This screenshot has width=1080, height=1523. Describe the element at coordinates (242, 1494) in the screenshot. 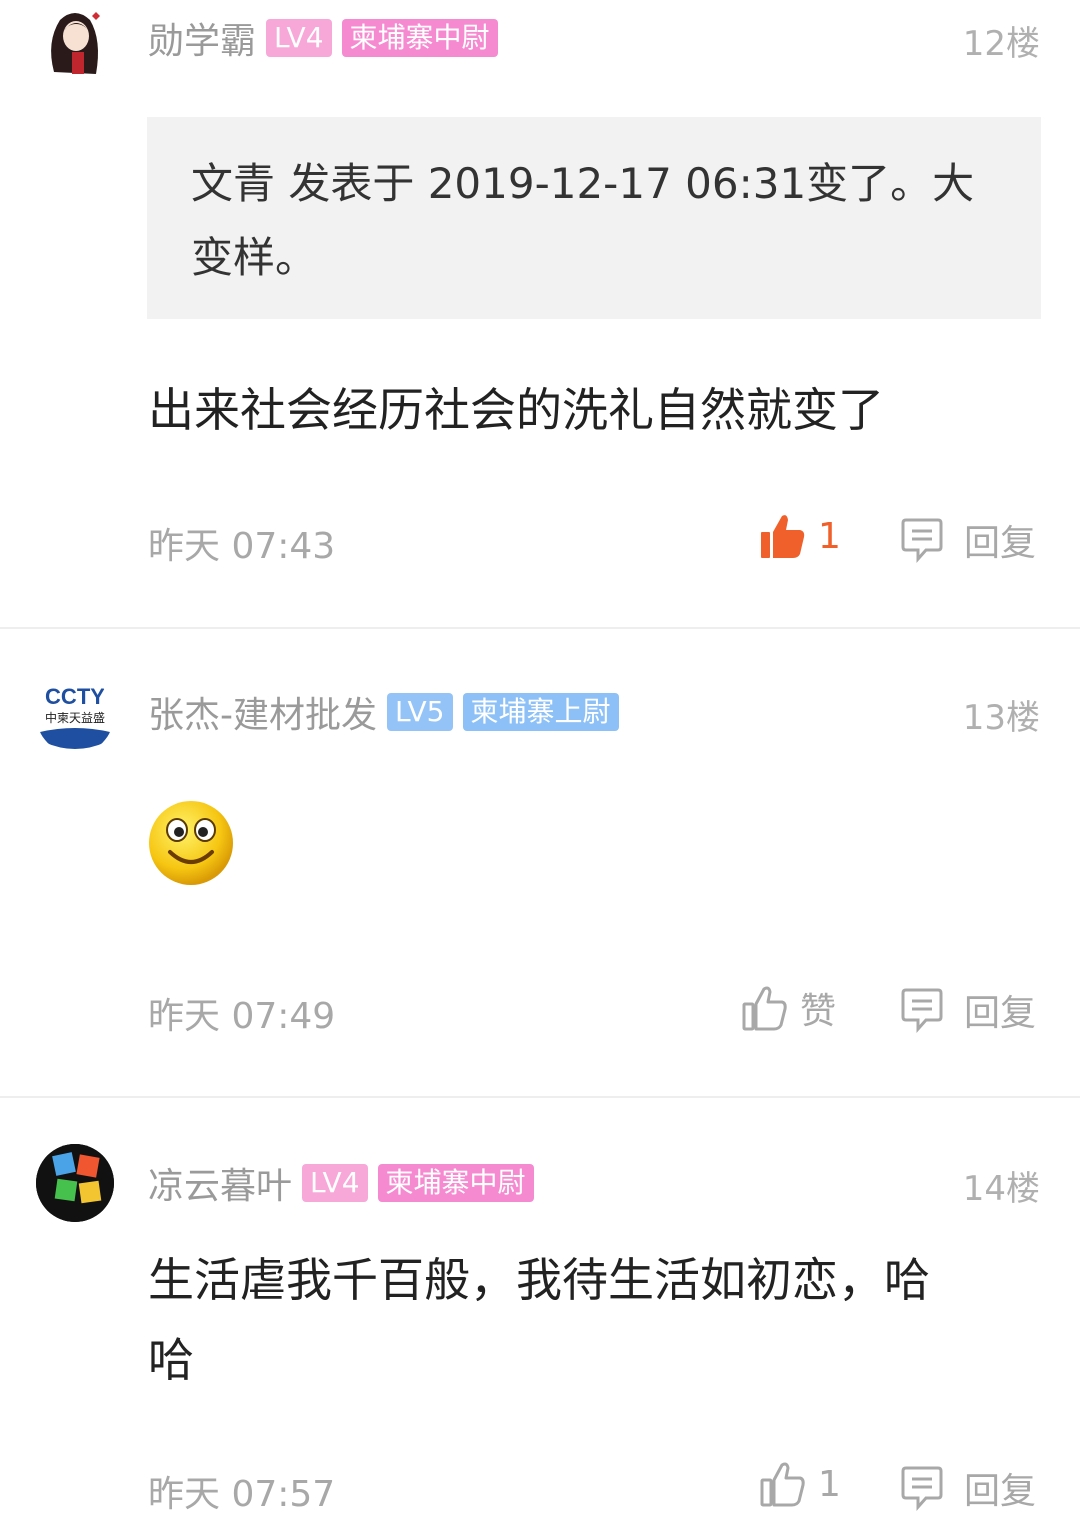

I see `post-time: 昨天 07:57` at that location.